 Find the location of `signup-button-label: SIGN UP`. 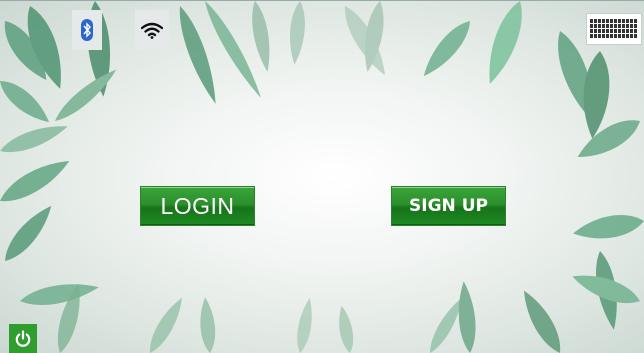

signup-button-label: SIGN UP is located at coordinates (448, 206).